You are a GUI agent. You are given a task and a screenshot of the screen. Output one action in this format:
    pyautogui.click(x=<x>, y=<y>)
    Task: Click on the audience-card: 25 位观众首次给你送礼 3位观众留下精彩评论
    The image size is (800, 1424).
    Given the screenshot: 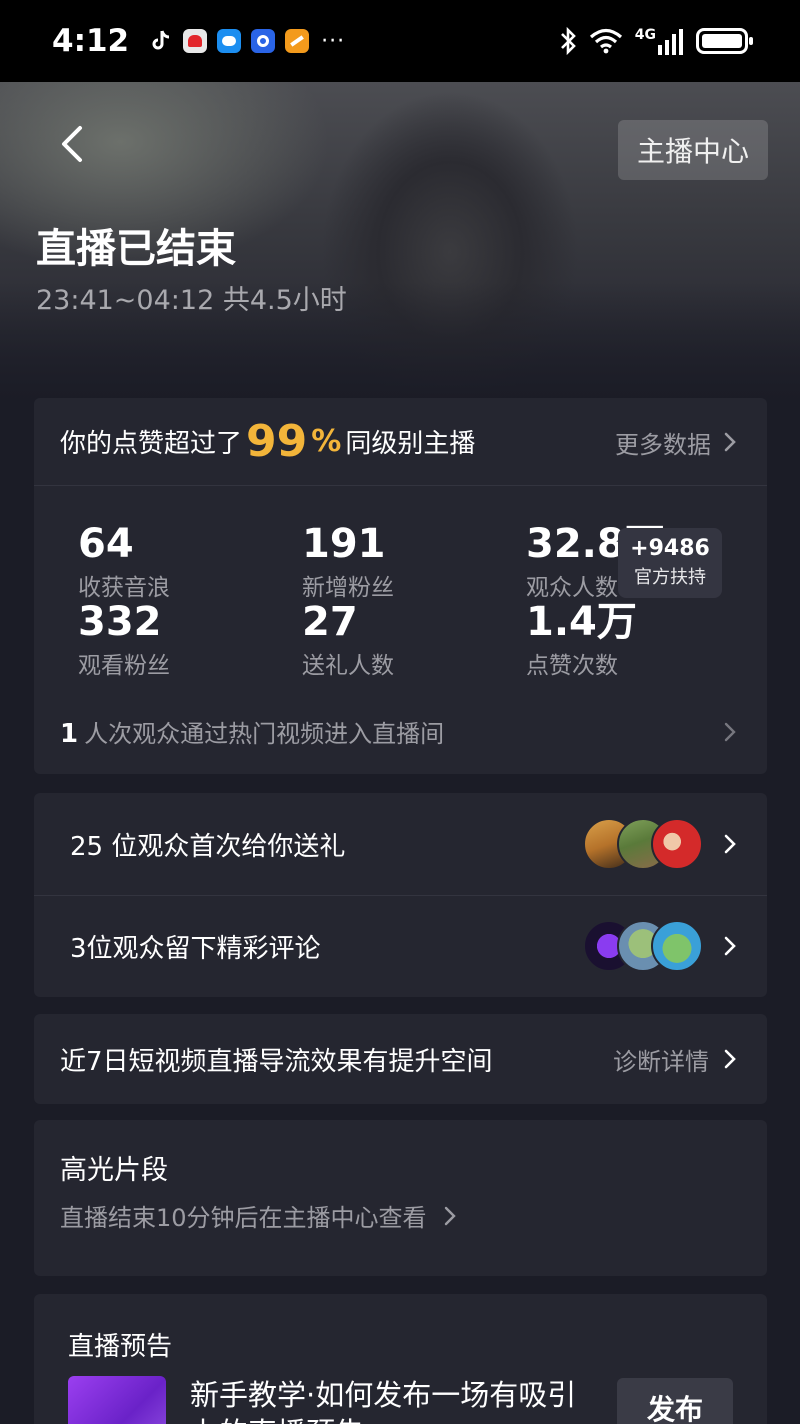 What is the action you would take?
    pyautogui.click(x=400, y=895)
    